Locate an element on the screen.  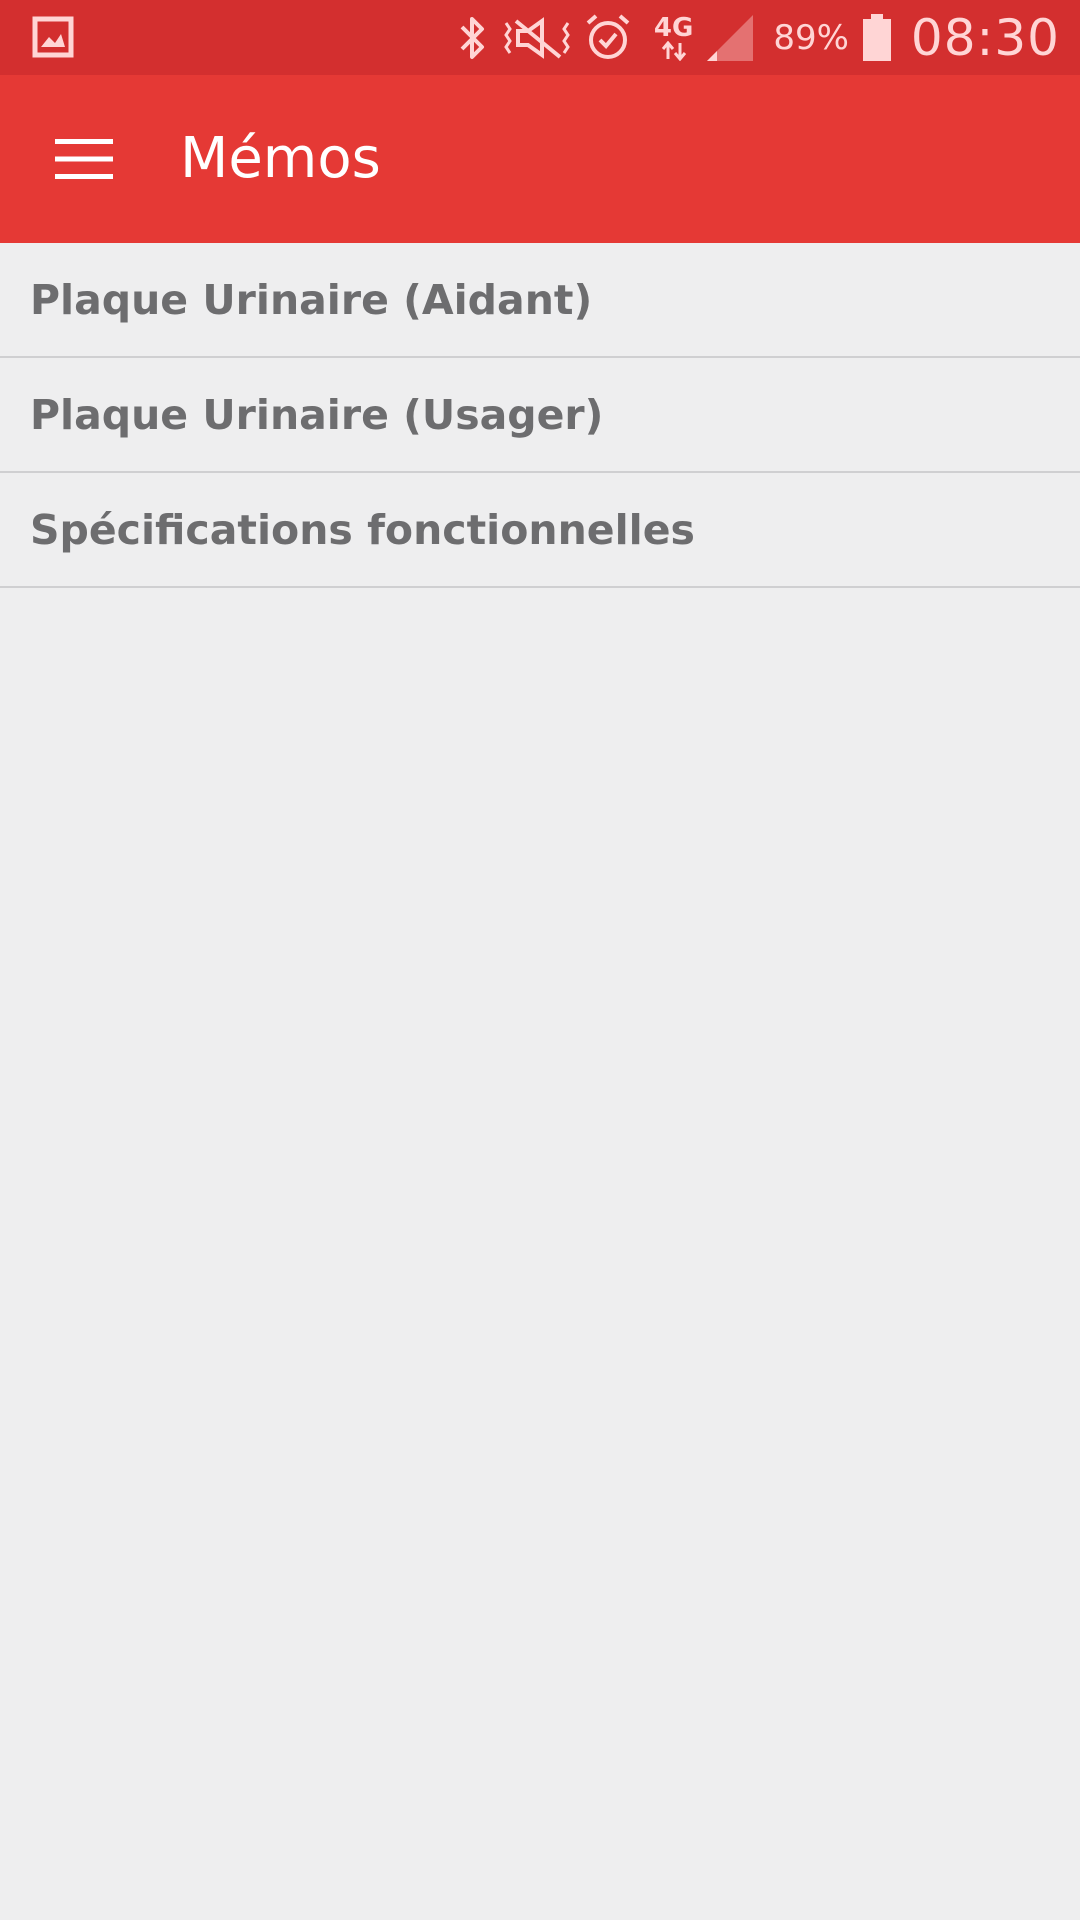
bluetooth-icon is located at coordinates (472, 38).